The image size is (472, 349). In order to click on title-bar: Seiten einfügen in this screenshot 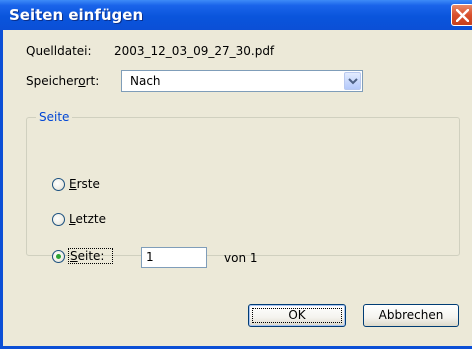, I will do `click(236, 15)`.